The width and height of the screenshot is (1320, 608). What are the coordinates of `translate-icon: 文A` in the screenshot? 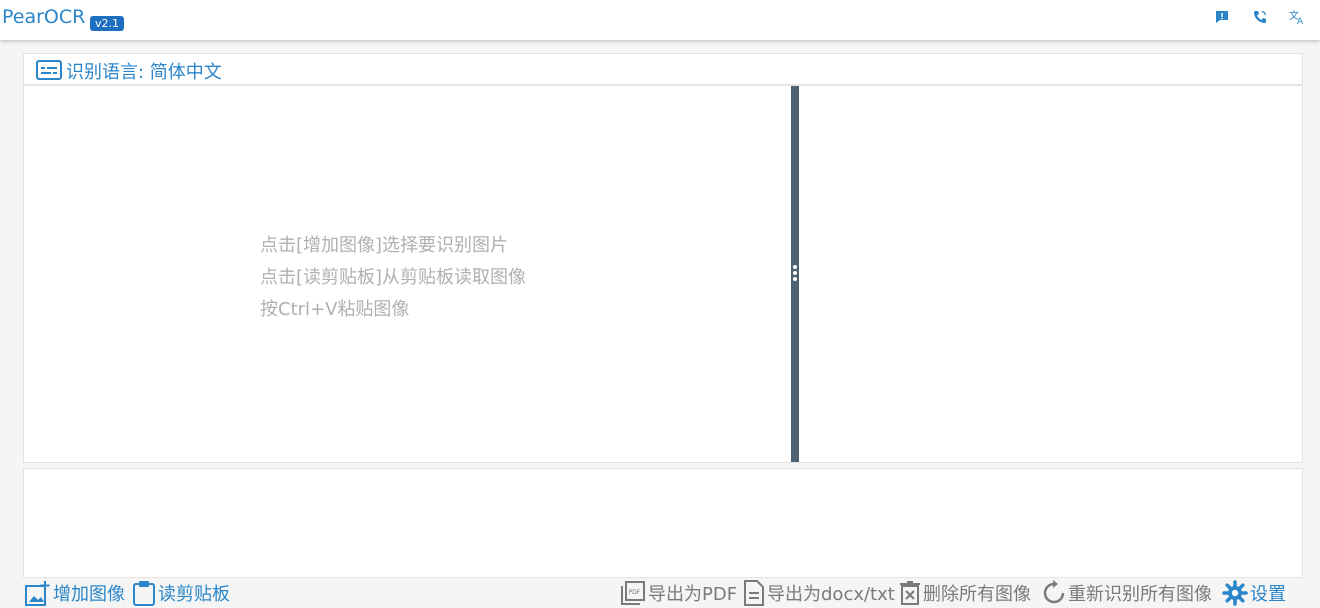 It's located at (1298, 17).